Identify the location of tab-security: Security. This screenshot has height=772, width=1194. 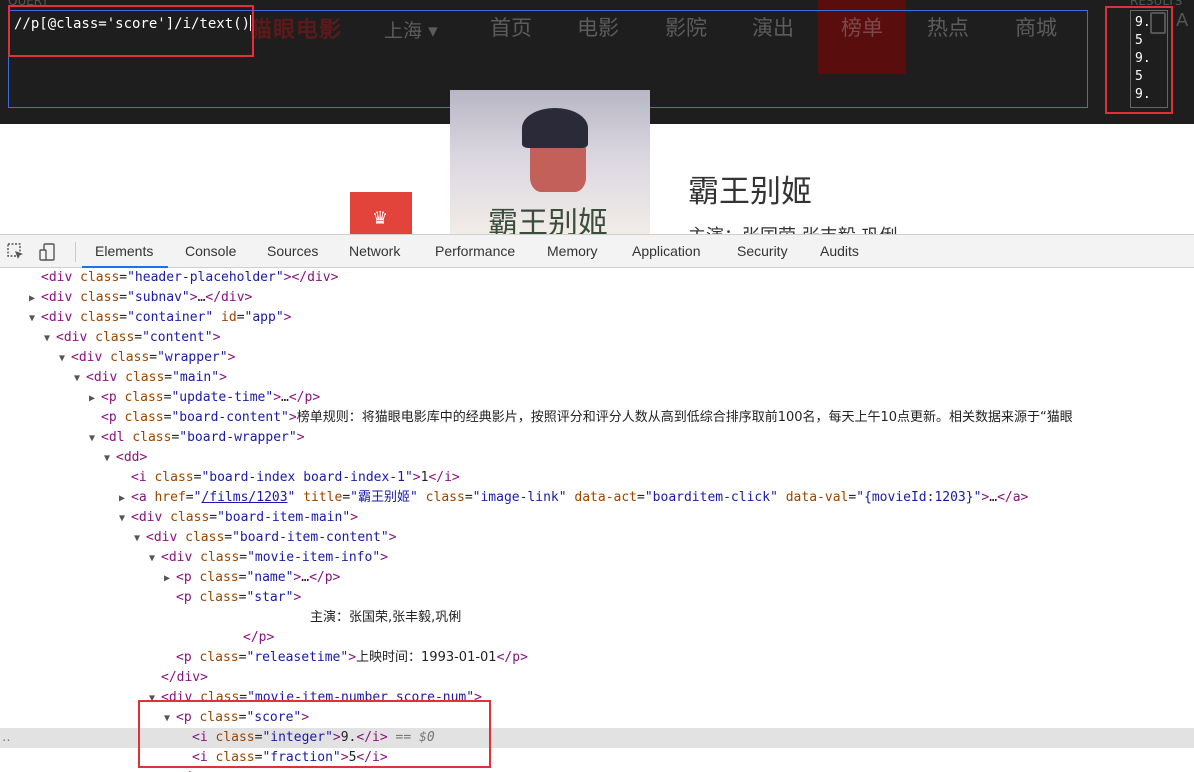
(762, 251).